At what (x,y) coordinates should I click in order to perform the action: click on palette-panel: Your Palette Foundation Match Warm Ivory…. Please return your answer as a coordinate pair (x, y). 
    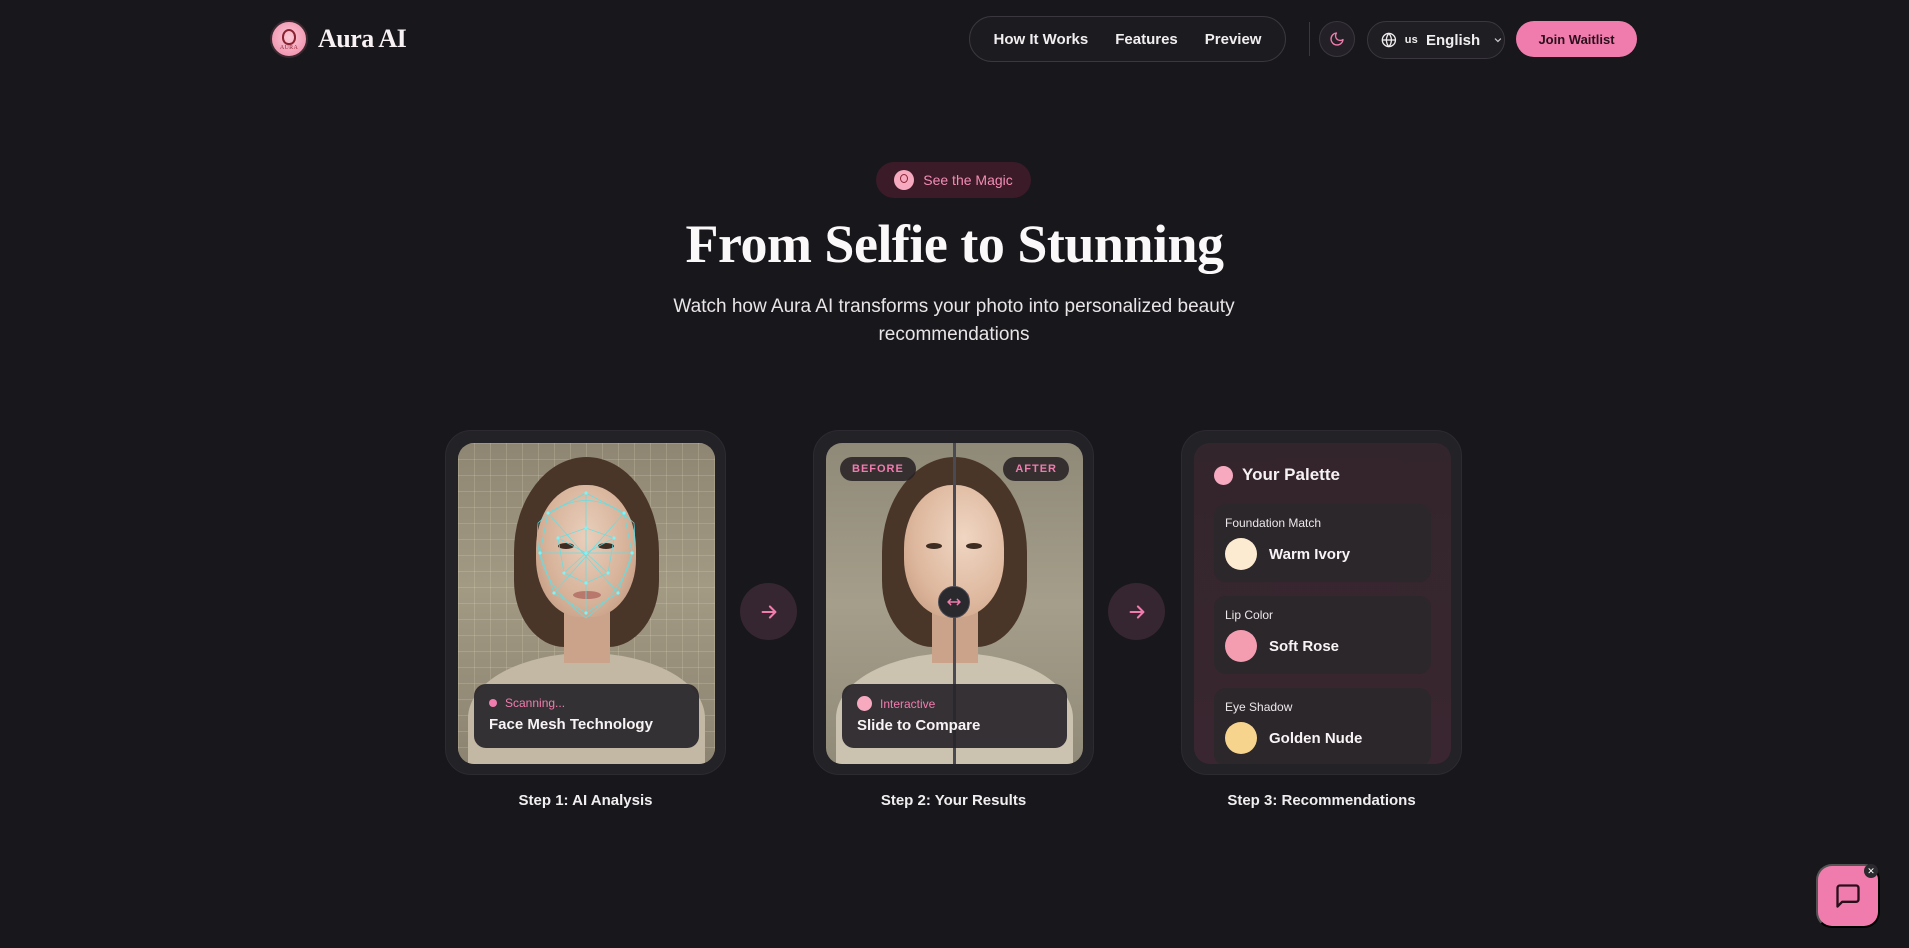
    Looking at the image, I should click on (1322, 603).